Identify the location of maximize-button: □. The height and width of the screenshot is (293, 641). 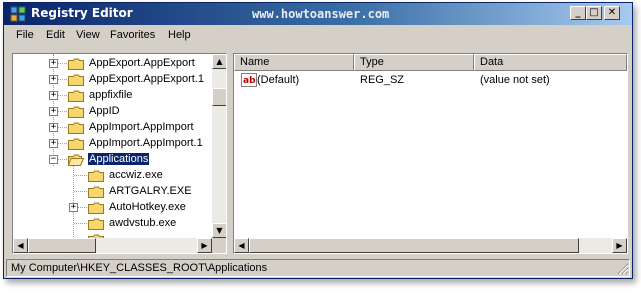
(594, 13).